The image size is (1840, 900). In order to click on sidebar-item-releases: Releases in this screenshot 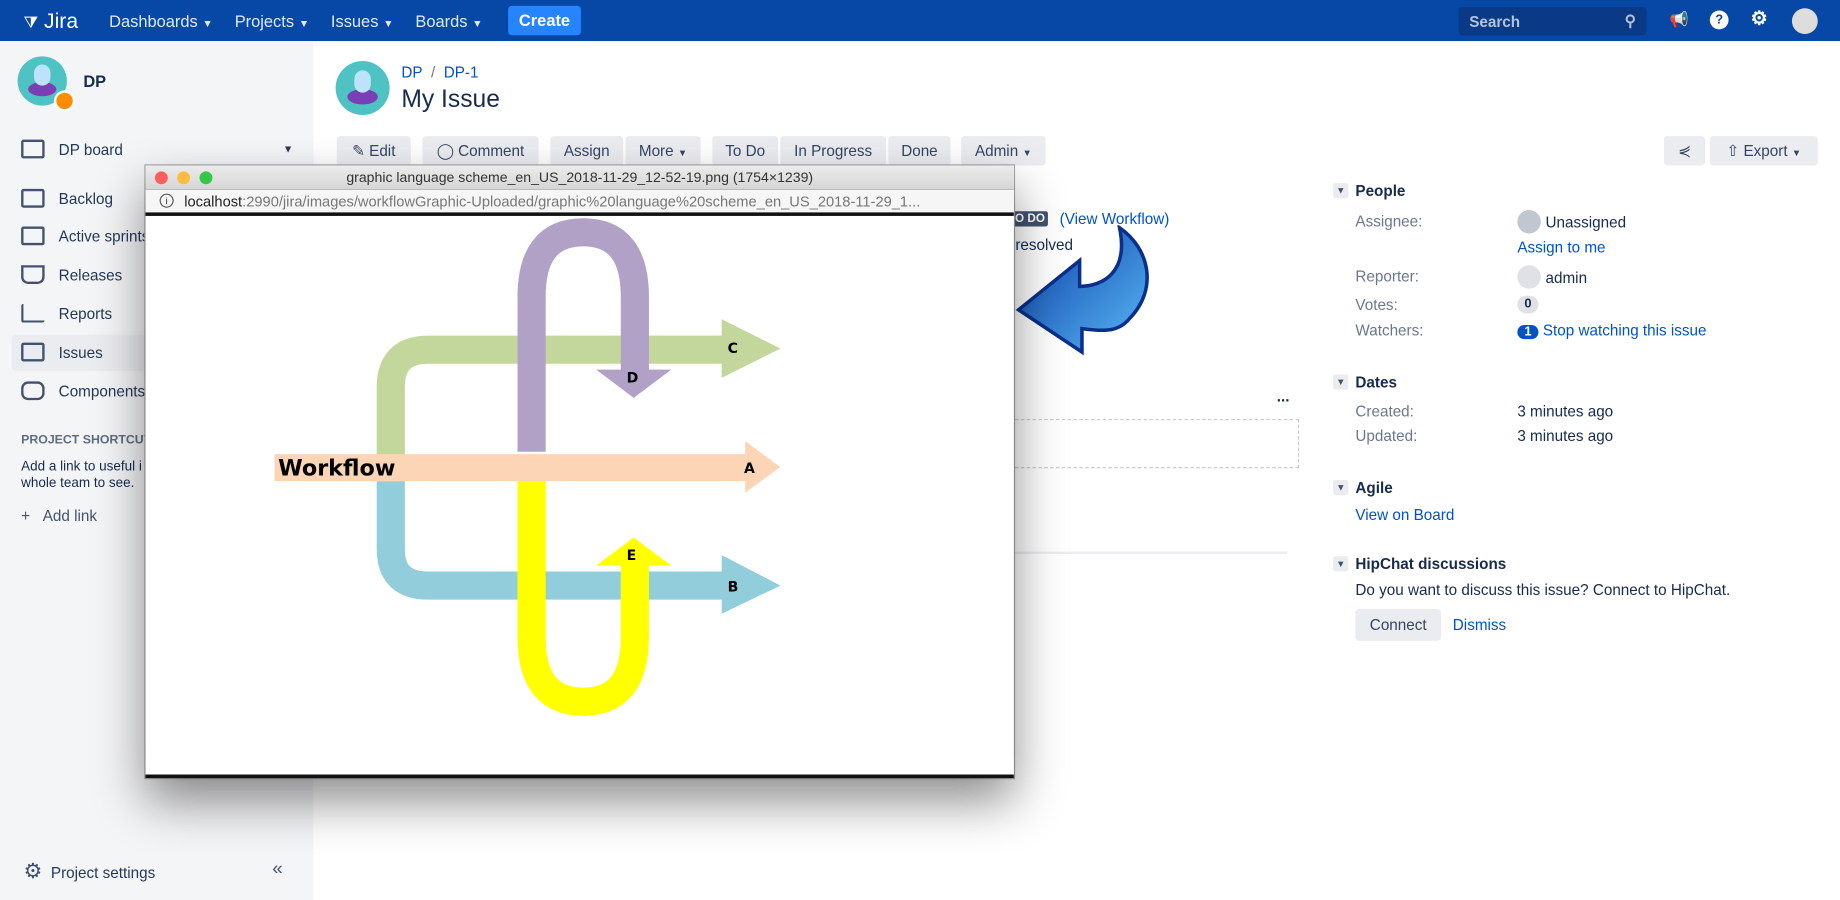, I will do `click(71, 274)`.